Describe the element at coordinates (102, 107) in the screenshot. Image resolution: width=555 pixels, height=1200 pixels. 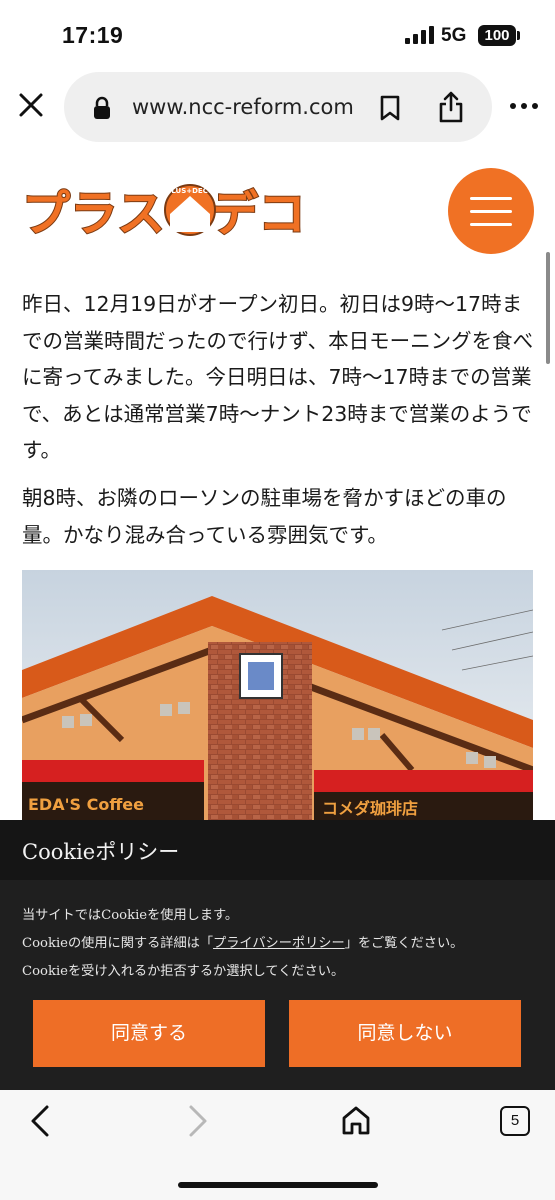
I see `lock-icon` at that location.